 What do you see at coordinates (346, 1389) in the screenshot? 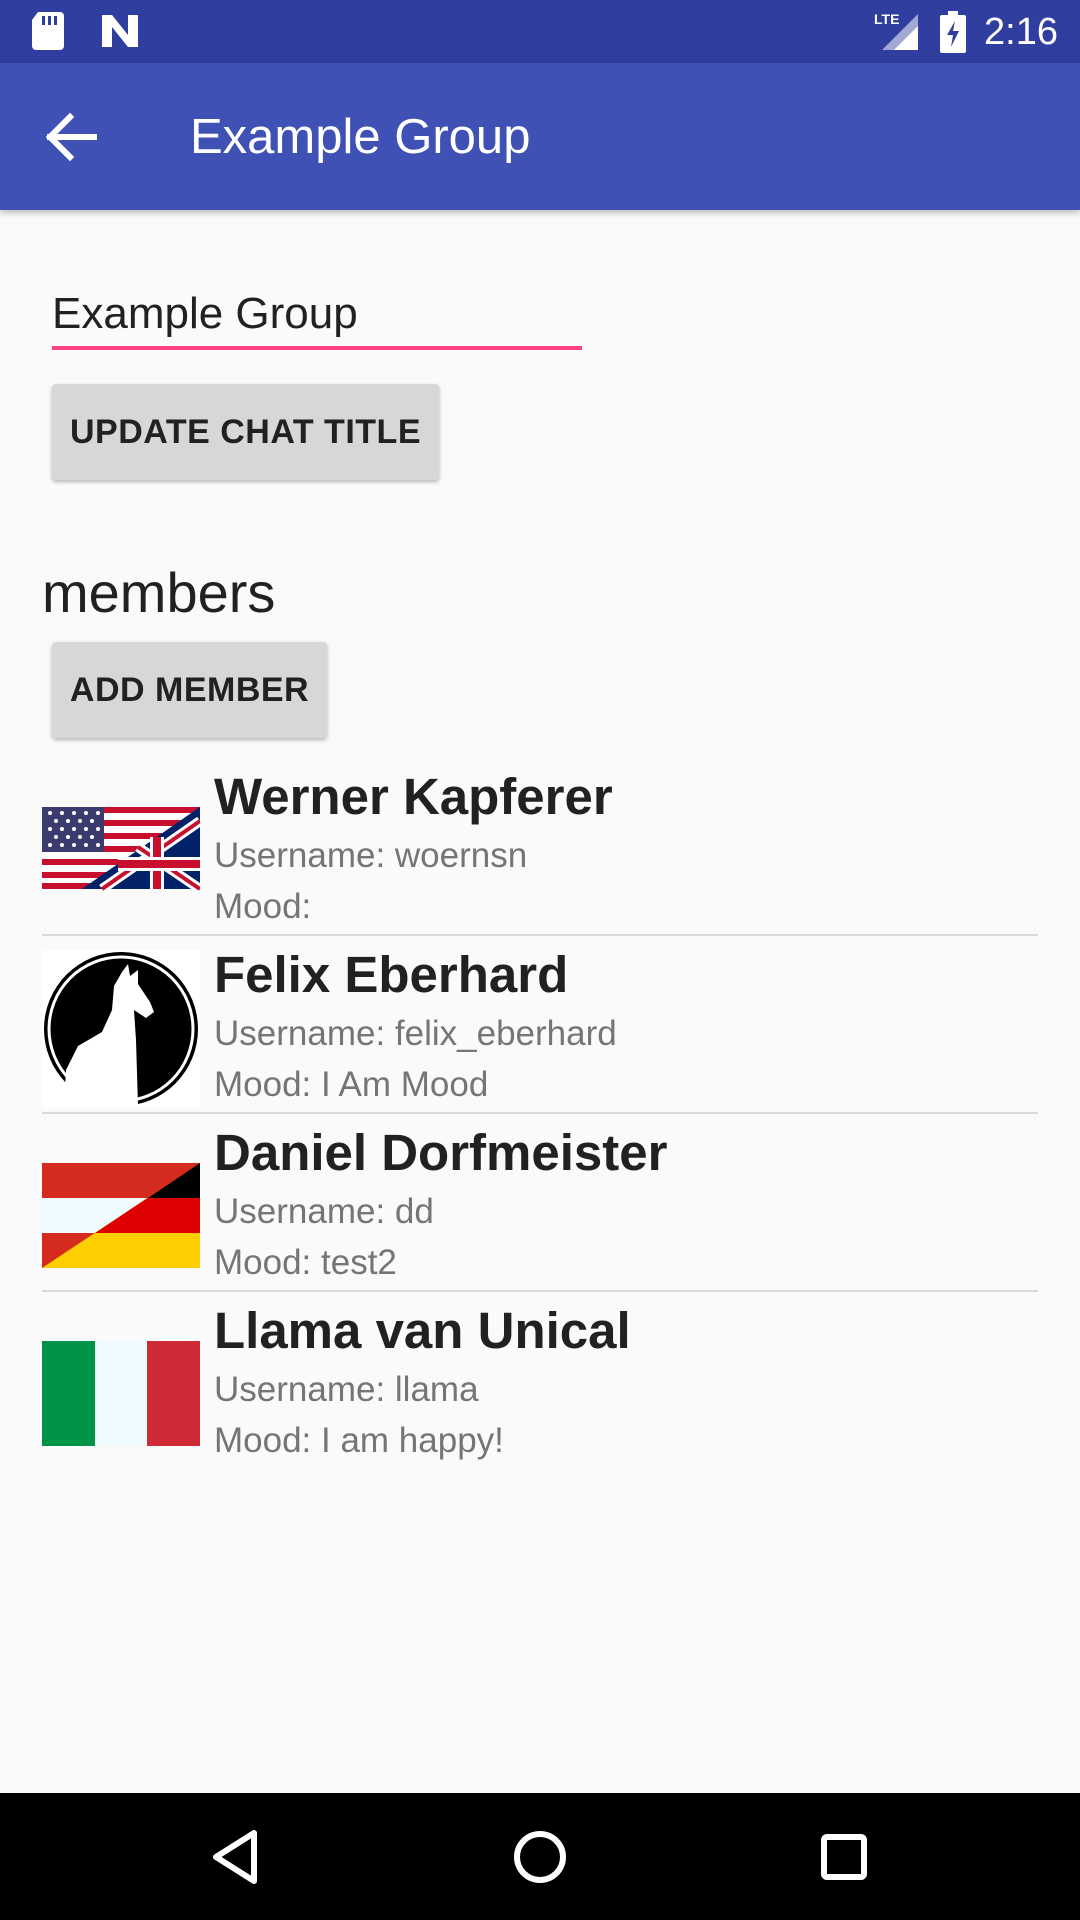
I see `member-username: Username: llama` at bounding box center [346, 1389].